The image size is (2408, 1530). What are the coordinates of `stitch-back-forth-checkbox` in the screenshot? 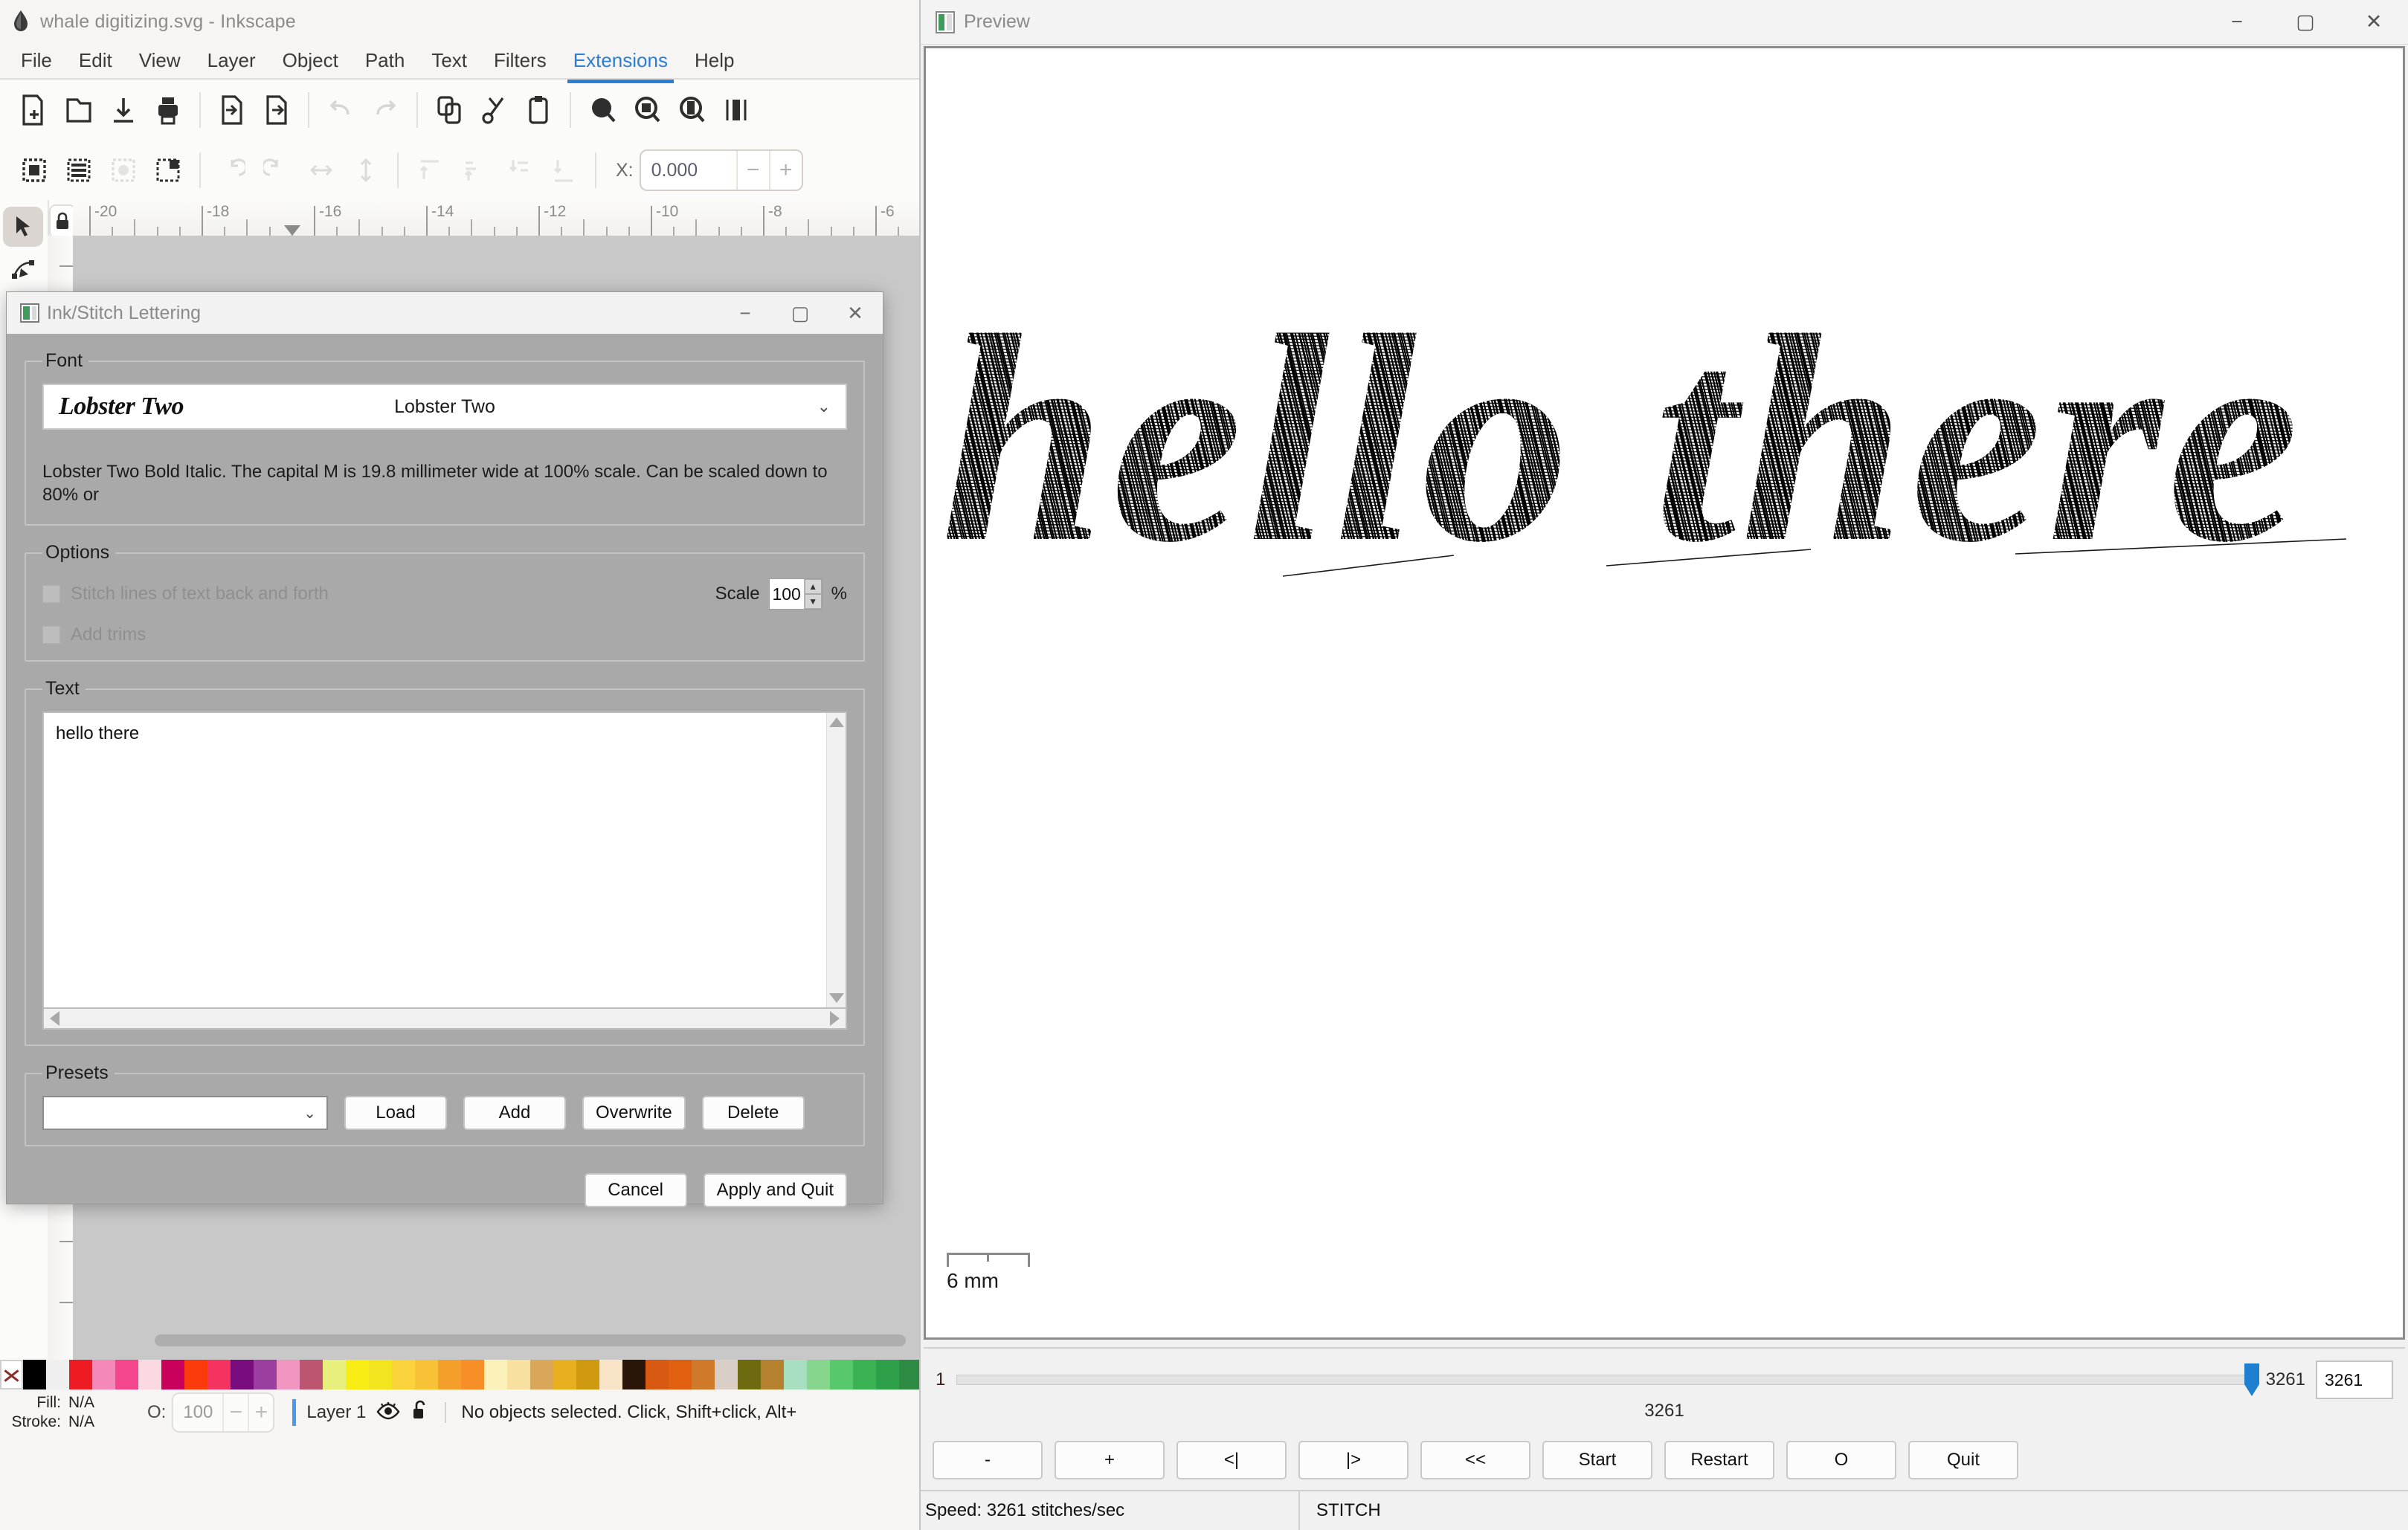 It's located at (51, 595).